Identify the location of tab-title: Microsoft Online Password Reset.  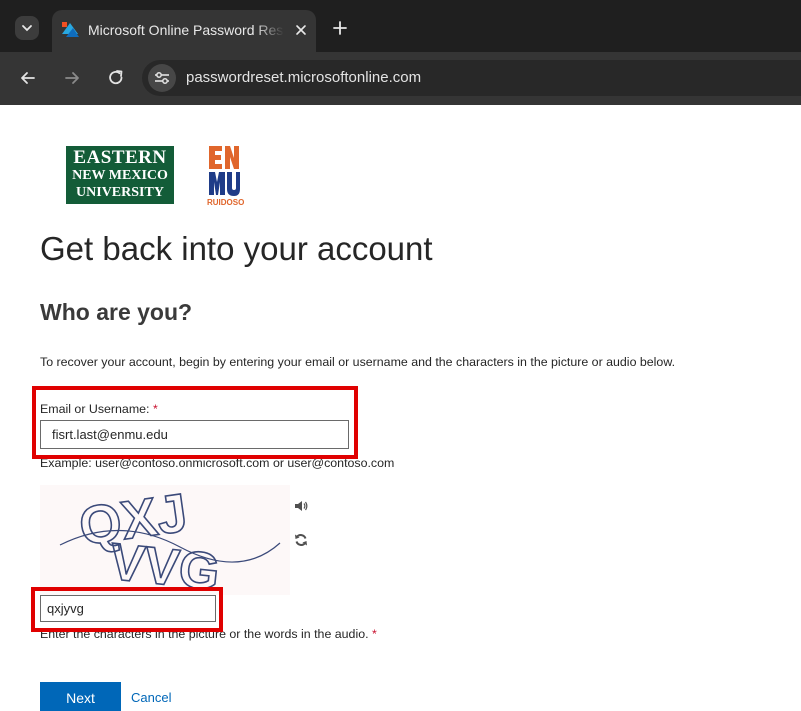
(186, 30).